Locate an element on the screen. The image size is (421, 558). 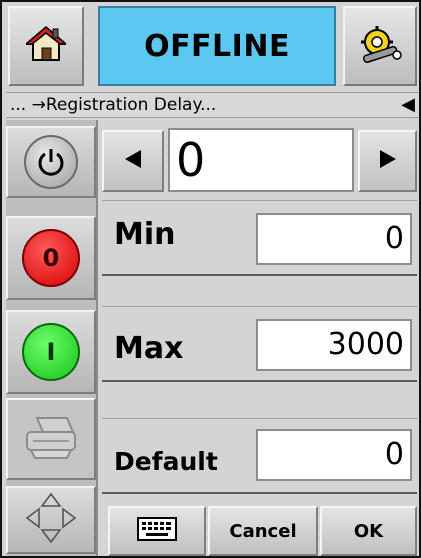
max-value-field: 3000 is located at coordinates (334, 345).